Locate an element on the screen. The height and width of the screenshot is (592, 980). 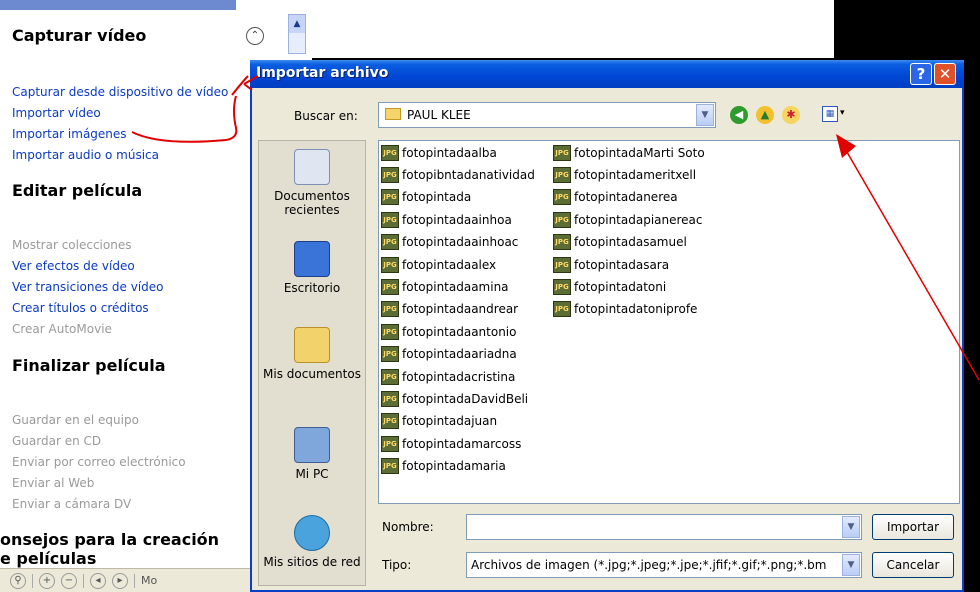
new-folder-icon: ✱ is located at coordinates (791, 115).